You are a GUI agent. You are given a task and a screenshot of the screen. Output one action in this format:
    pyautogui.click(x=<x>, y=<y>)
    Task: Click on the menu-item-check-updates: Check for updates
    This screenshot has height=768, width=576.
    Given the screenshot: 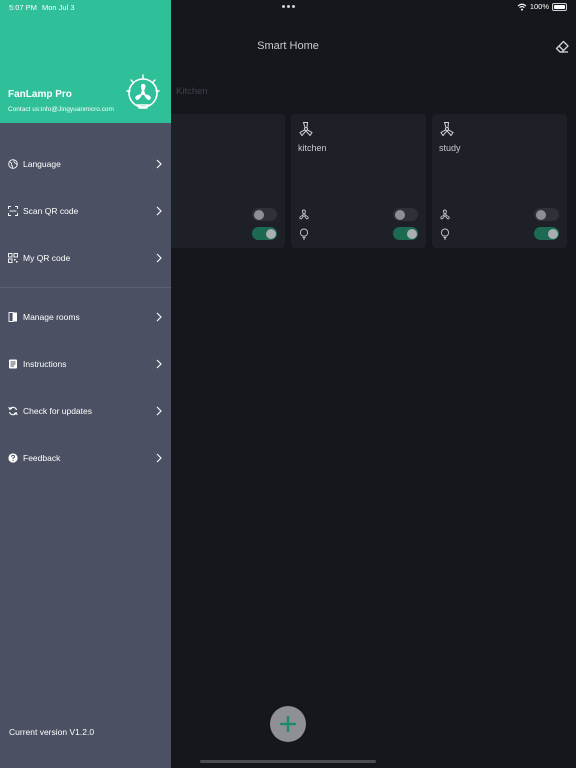 What is the action you would take?
    pyautogui.click(x=85, y=411)
    